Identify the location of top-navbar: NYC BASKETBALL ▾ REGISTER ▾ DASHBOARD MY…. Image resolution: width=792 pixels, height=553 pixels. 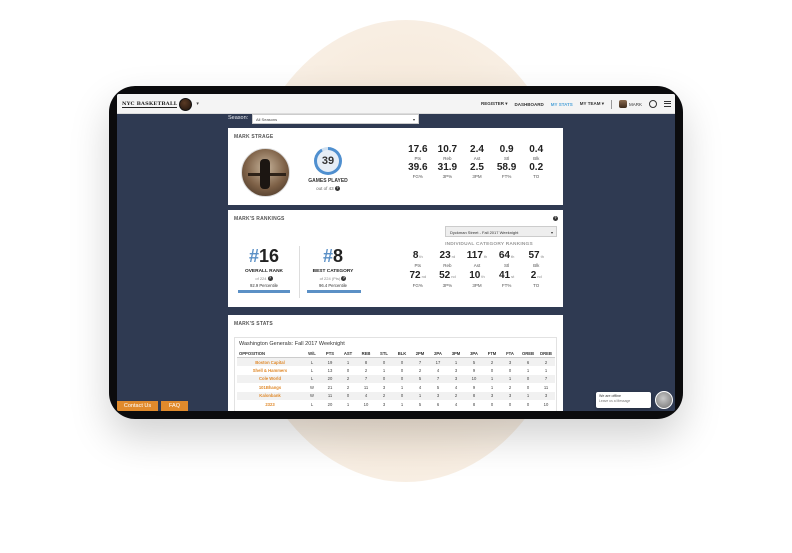
(396, 104).